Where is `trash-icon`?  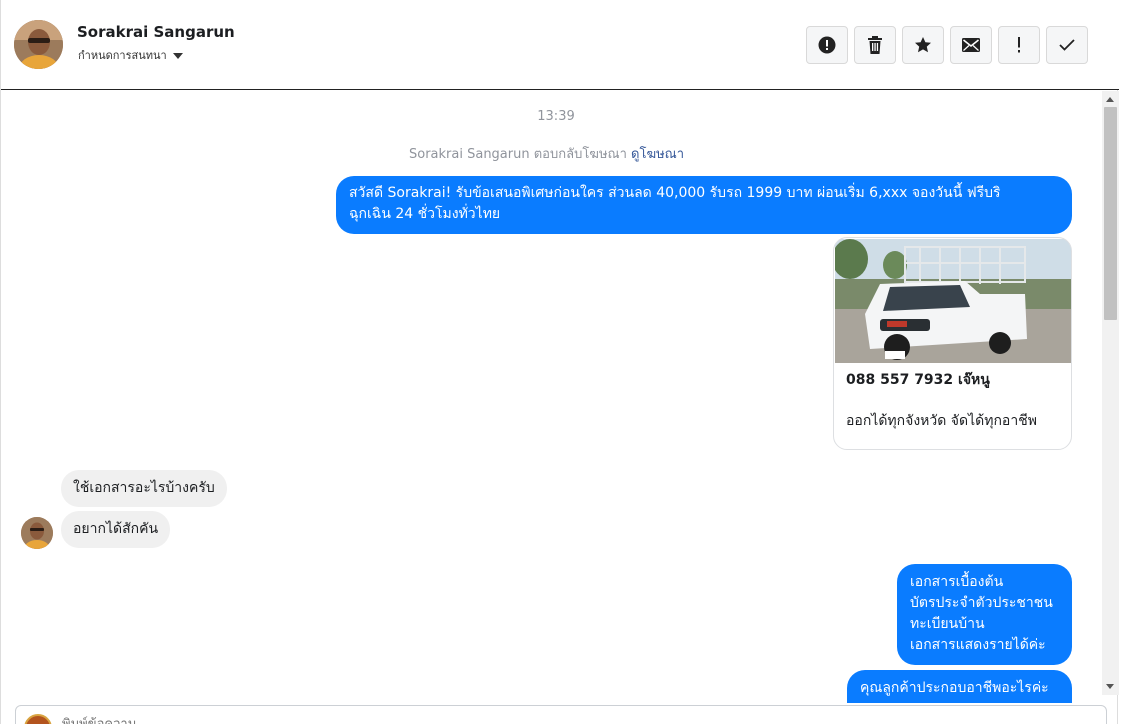 trash-icon is located at coordinates (875, 45).